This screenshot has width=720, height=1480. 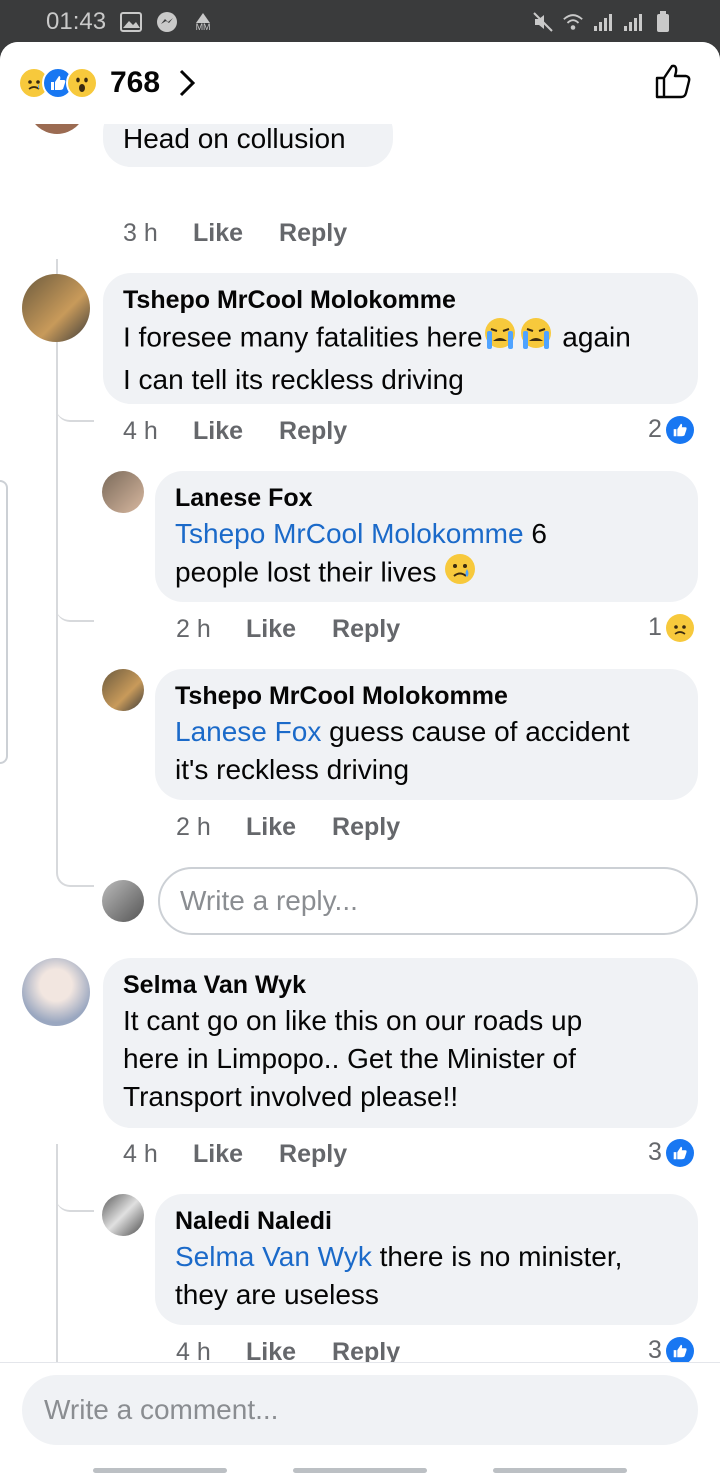 I want to click on comment-text: Tshepo MrCool Molokomme 6, so click(x=361, y=533).